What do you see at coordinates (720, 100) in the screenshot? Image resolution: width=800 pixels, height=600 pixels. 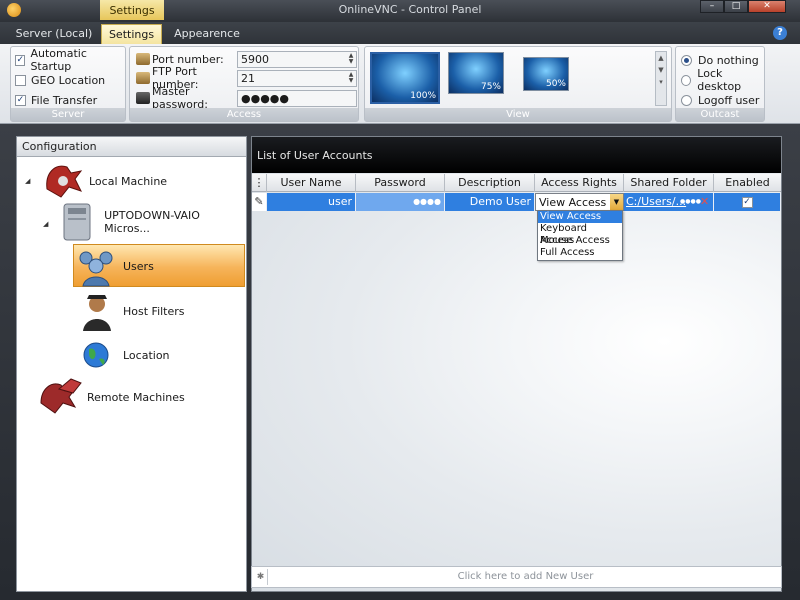 I see `logoff-user-option: Logoff user` at bounding box center [720, 100].